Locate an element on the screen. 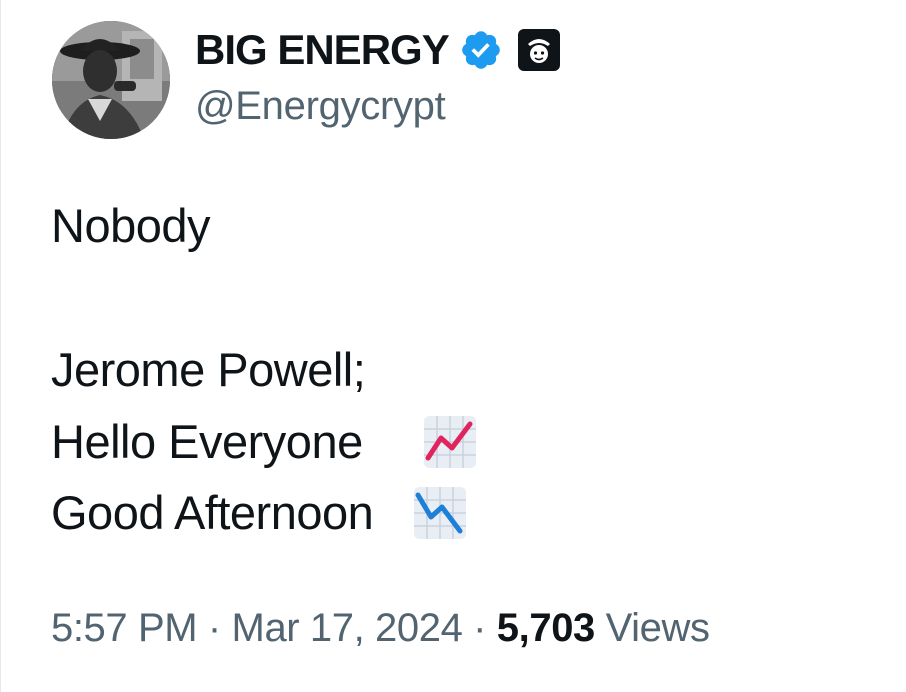 The height and width of the screenshot is (692, 906). chart-increasing-icon is located at coordinates (450, 442).